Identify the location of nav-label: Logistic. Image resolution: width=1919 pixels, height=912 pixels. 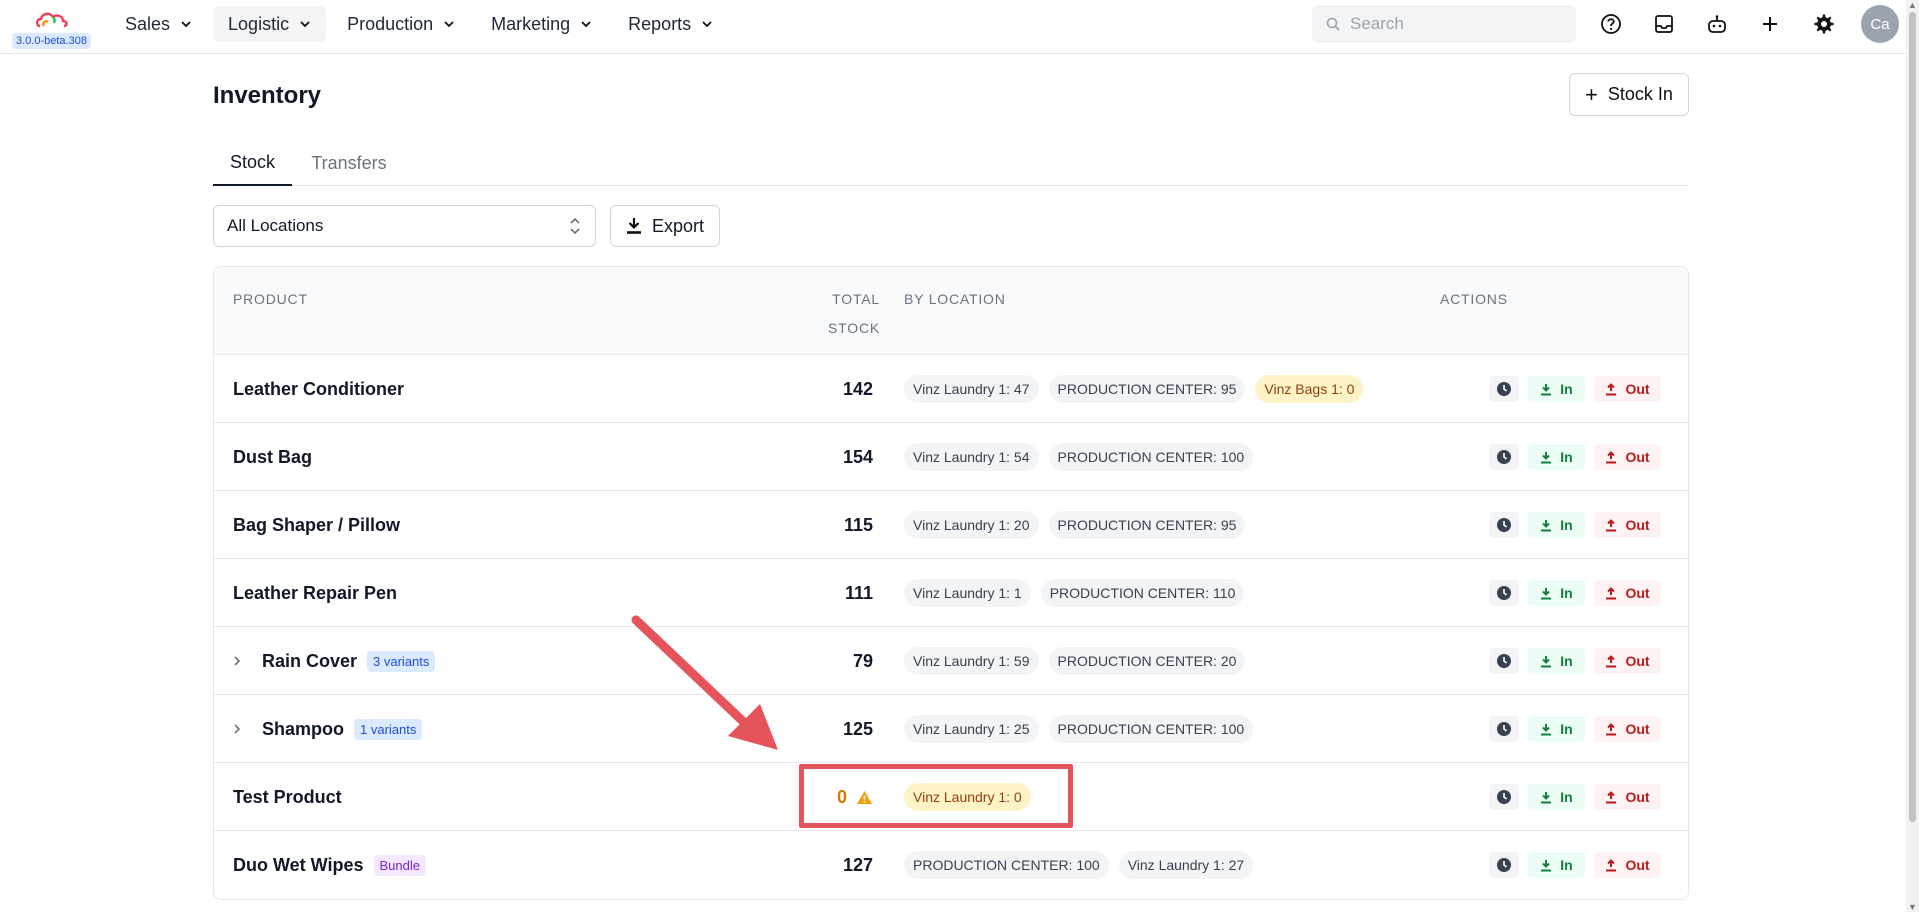
(259, 23).